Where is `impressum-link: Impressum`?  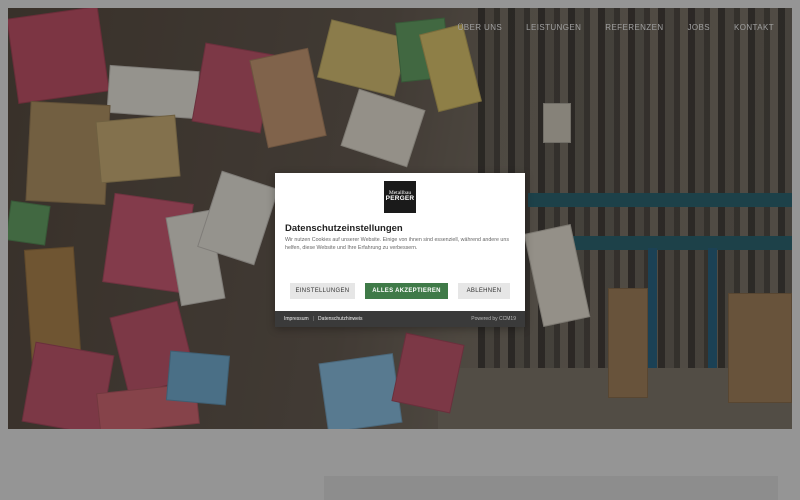
impressum-link: Impressum is located at coordinates (296, 319).